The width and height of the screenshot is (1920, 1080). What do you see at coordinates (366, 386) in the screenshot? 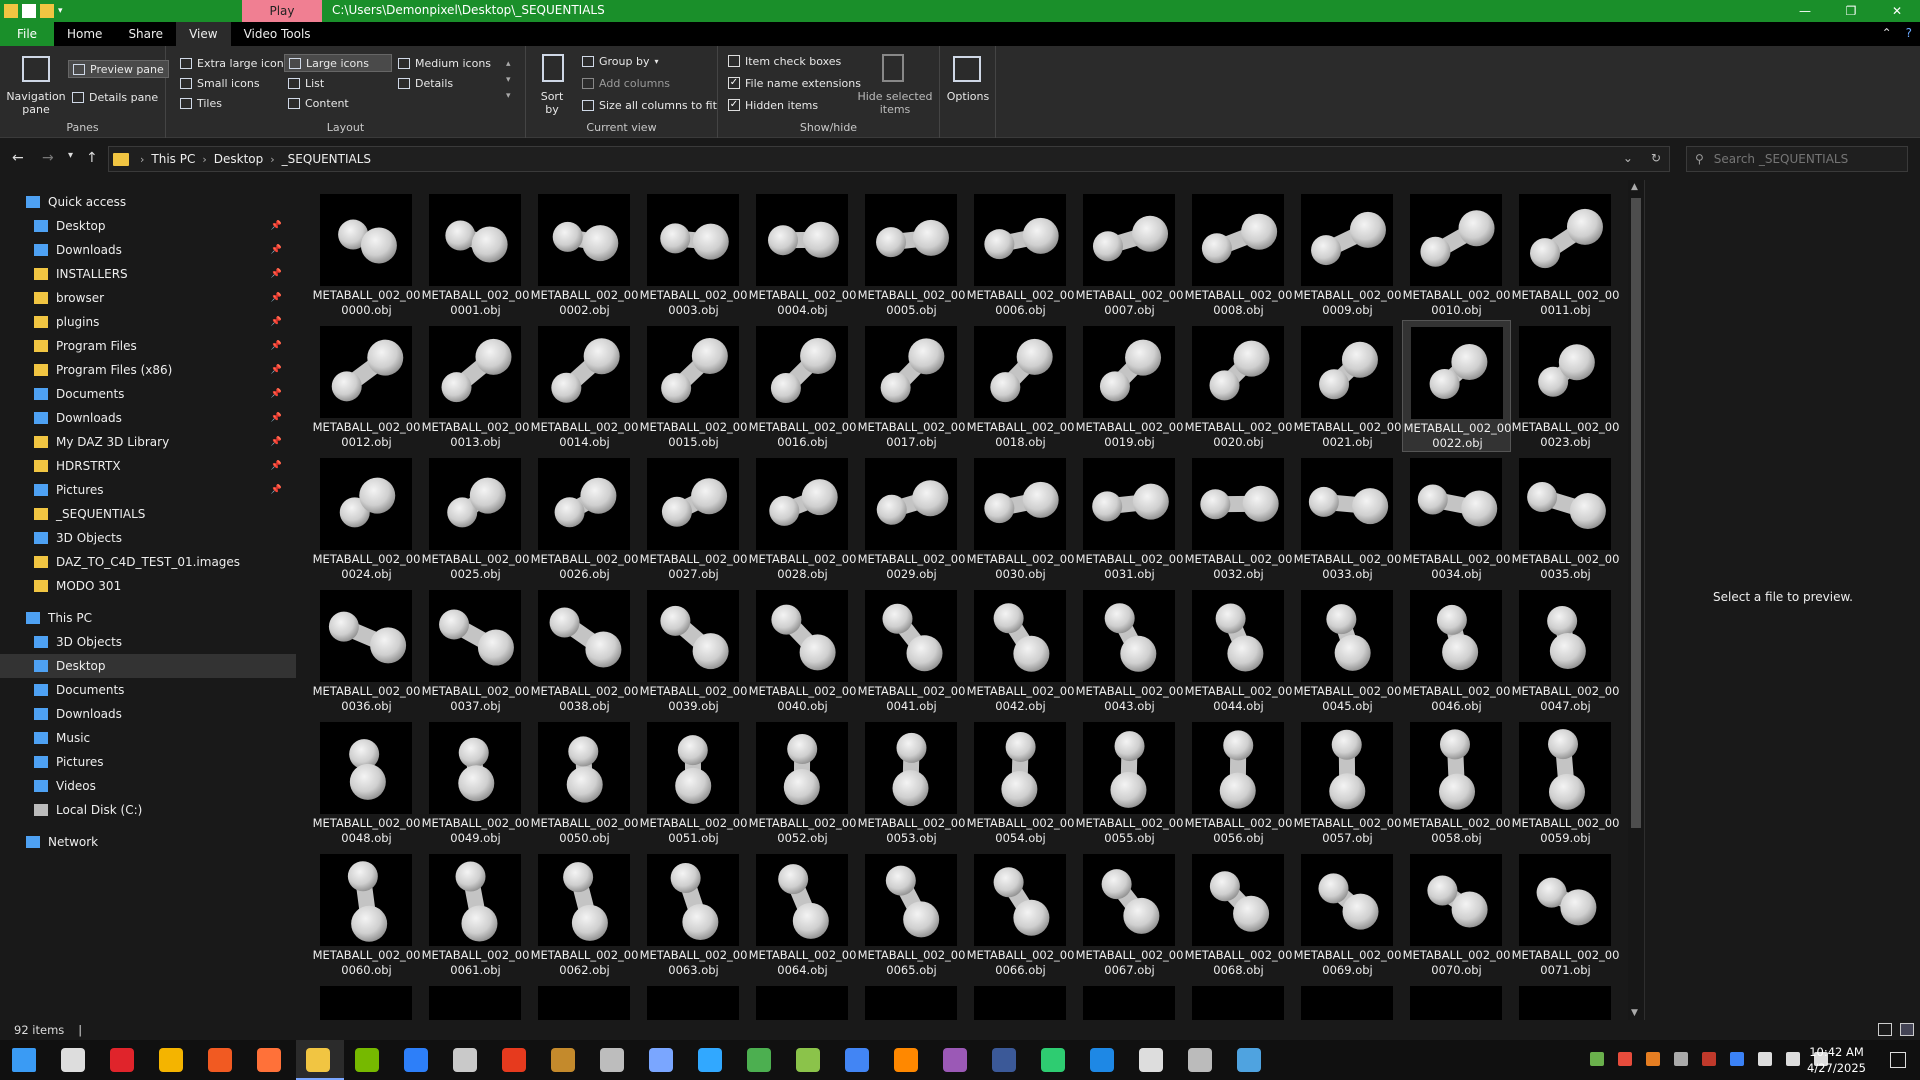
I see `file-item: METABALL_002_000012.obj` at bounding box center [366, 386].